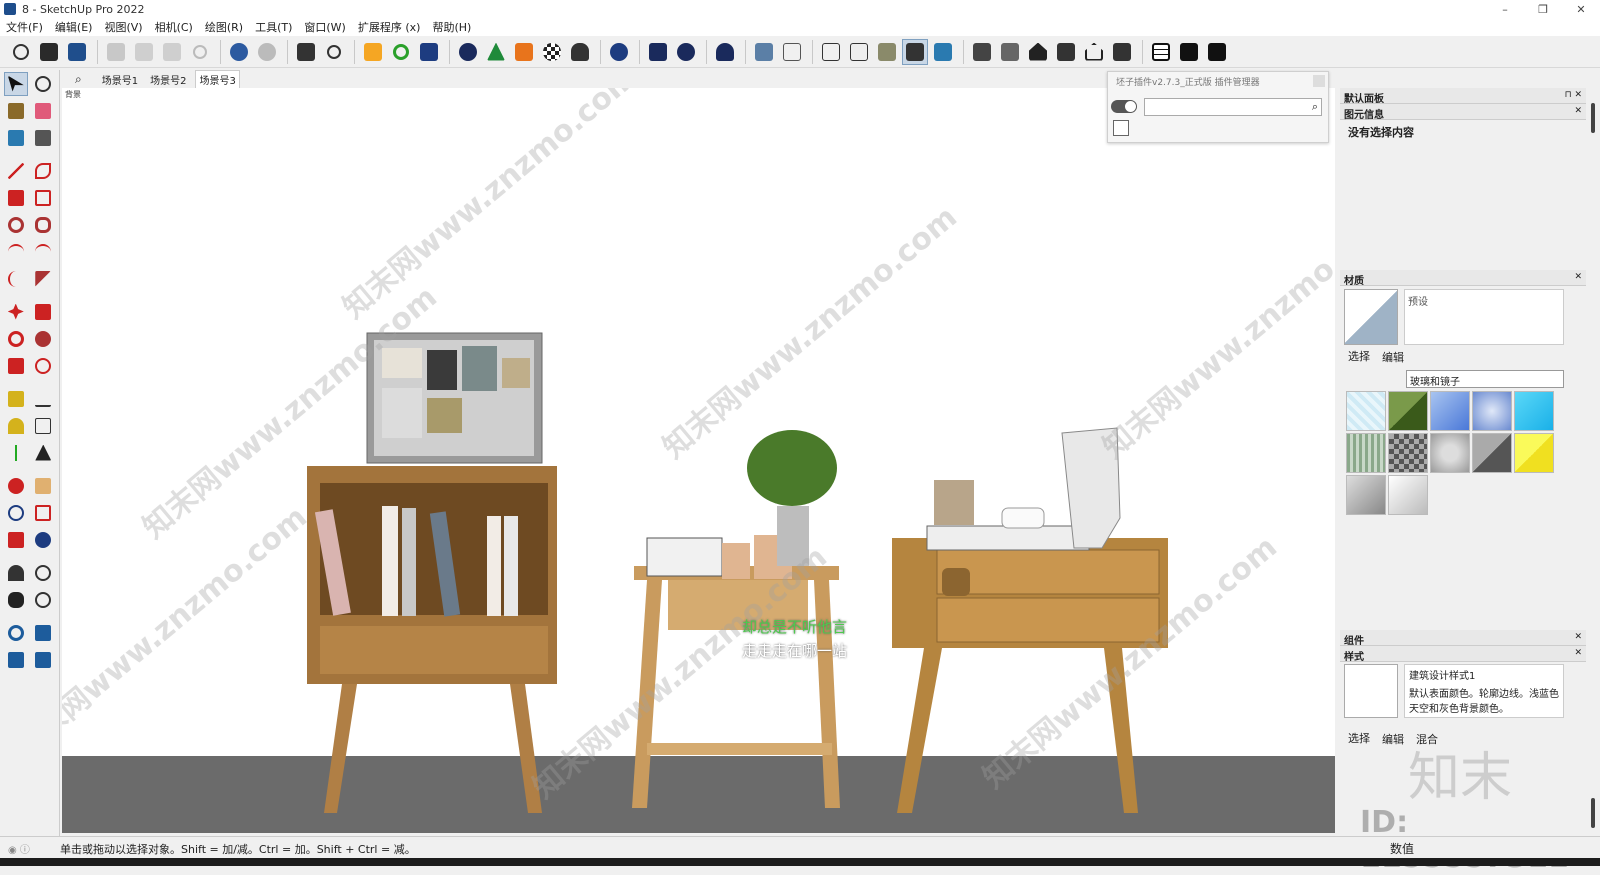 This screenshot has height=875, width=1600. Describe the element at coordinates (16, 633) in the screenshot. I see `sandbox-from-contours-tool` at that location.